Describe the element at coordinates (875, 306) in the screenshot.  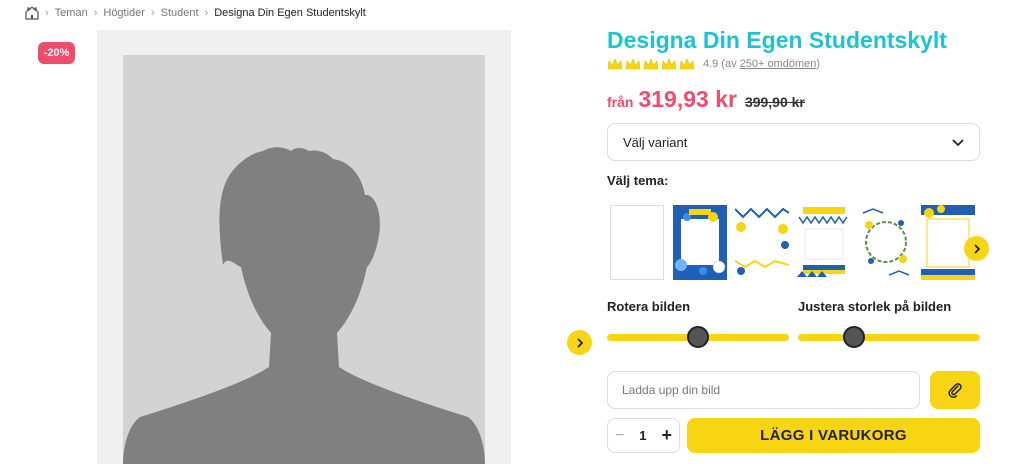
I see `resize-slider-label: Justera storlek på bilden` at that location.